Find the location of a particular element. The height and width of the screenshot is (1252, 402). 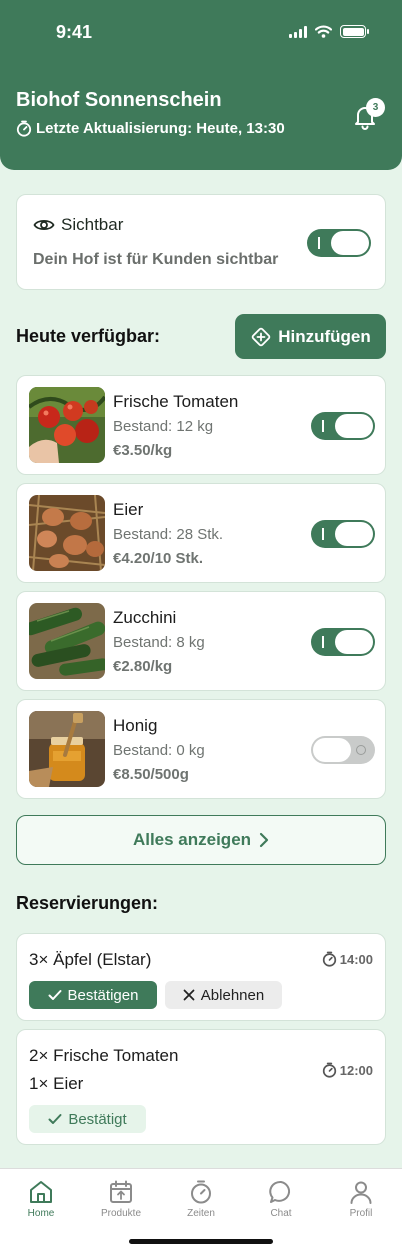

visibility-label: Sichtbar is located at coordinates (78, 225).